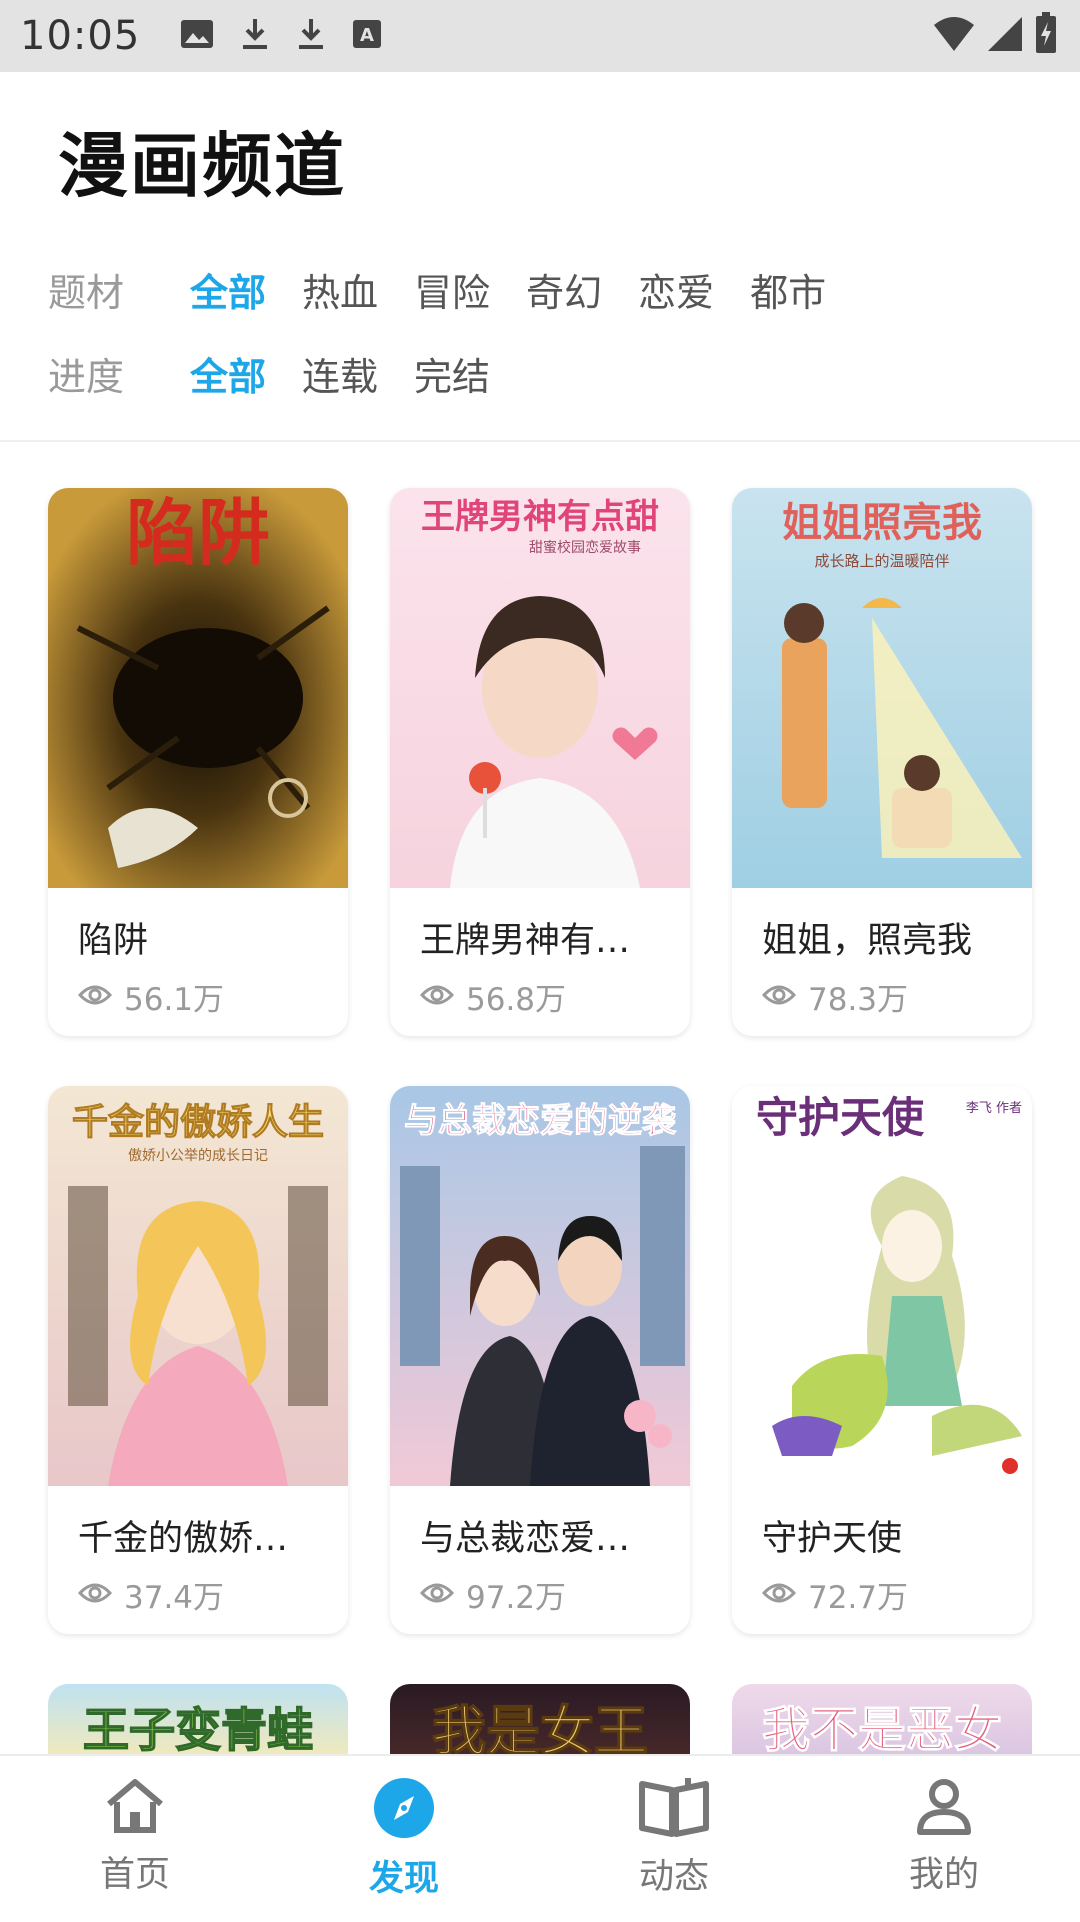 This screenshot has width=1080, height=1922. I want to click on comic-cover: 千金的傲娇人生 傲娇小公举的成长日记, so click(198, 1286).